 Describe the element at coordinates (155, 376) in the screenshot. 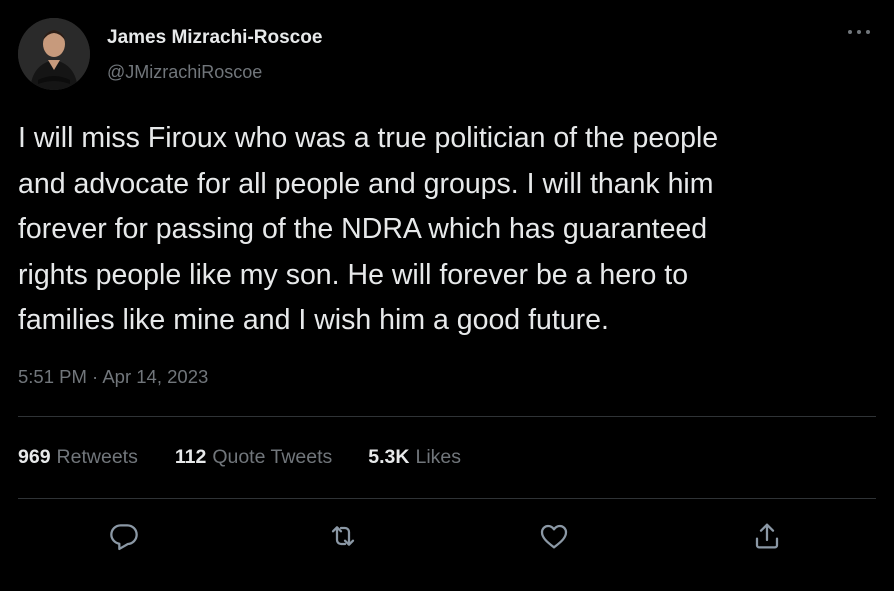

I see `tweet-date: Apr 14, 2023` at that location.